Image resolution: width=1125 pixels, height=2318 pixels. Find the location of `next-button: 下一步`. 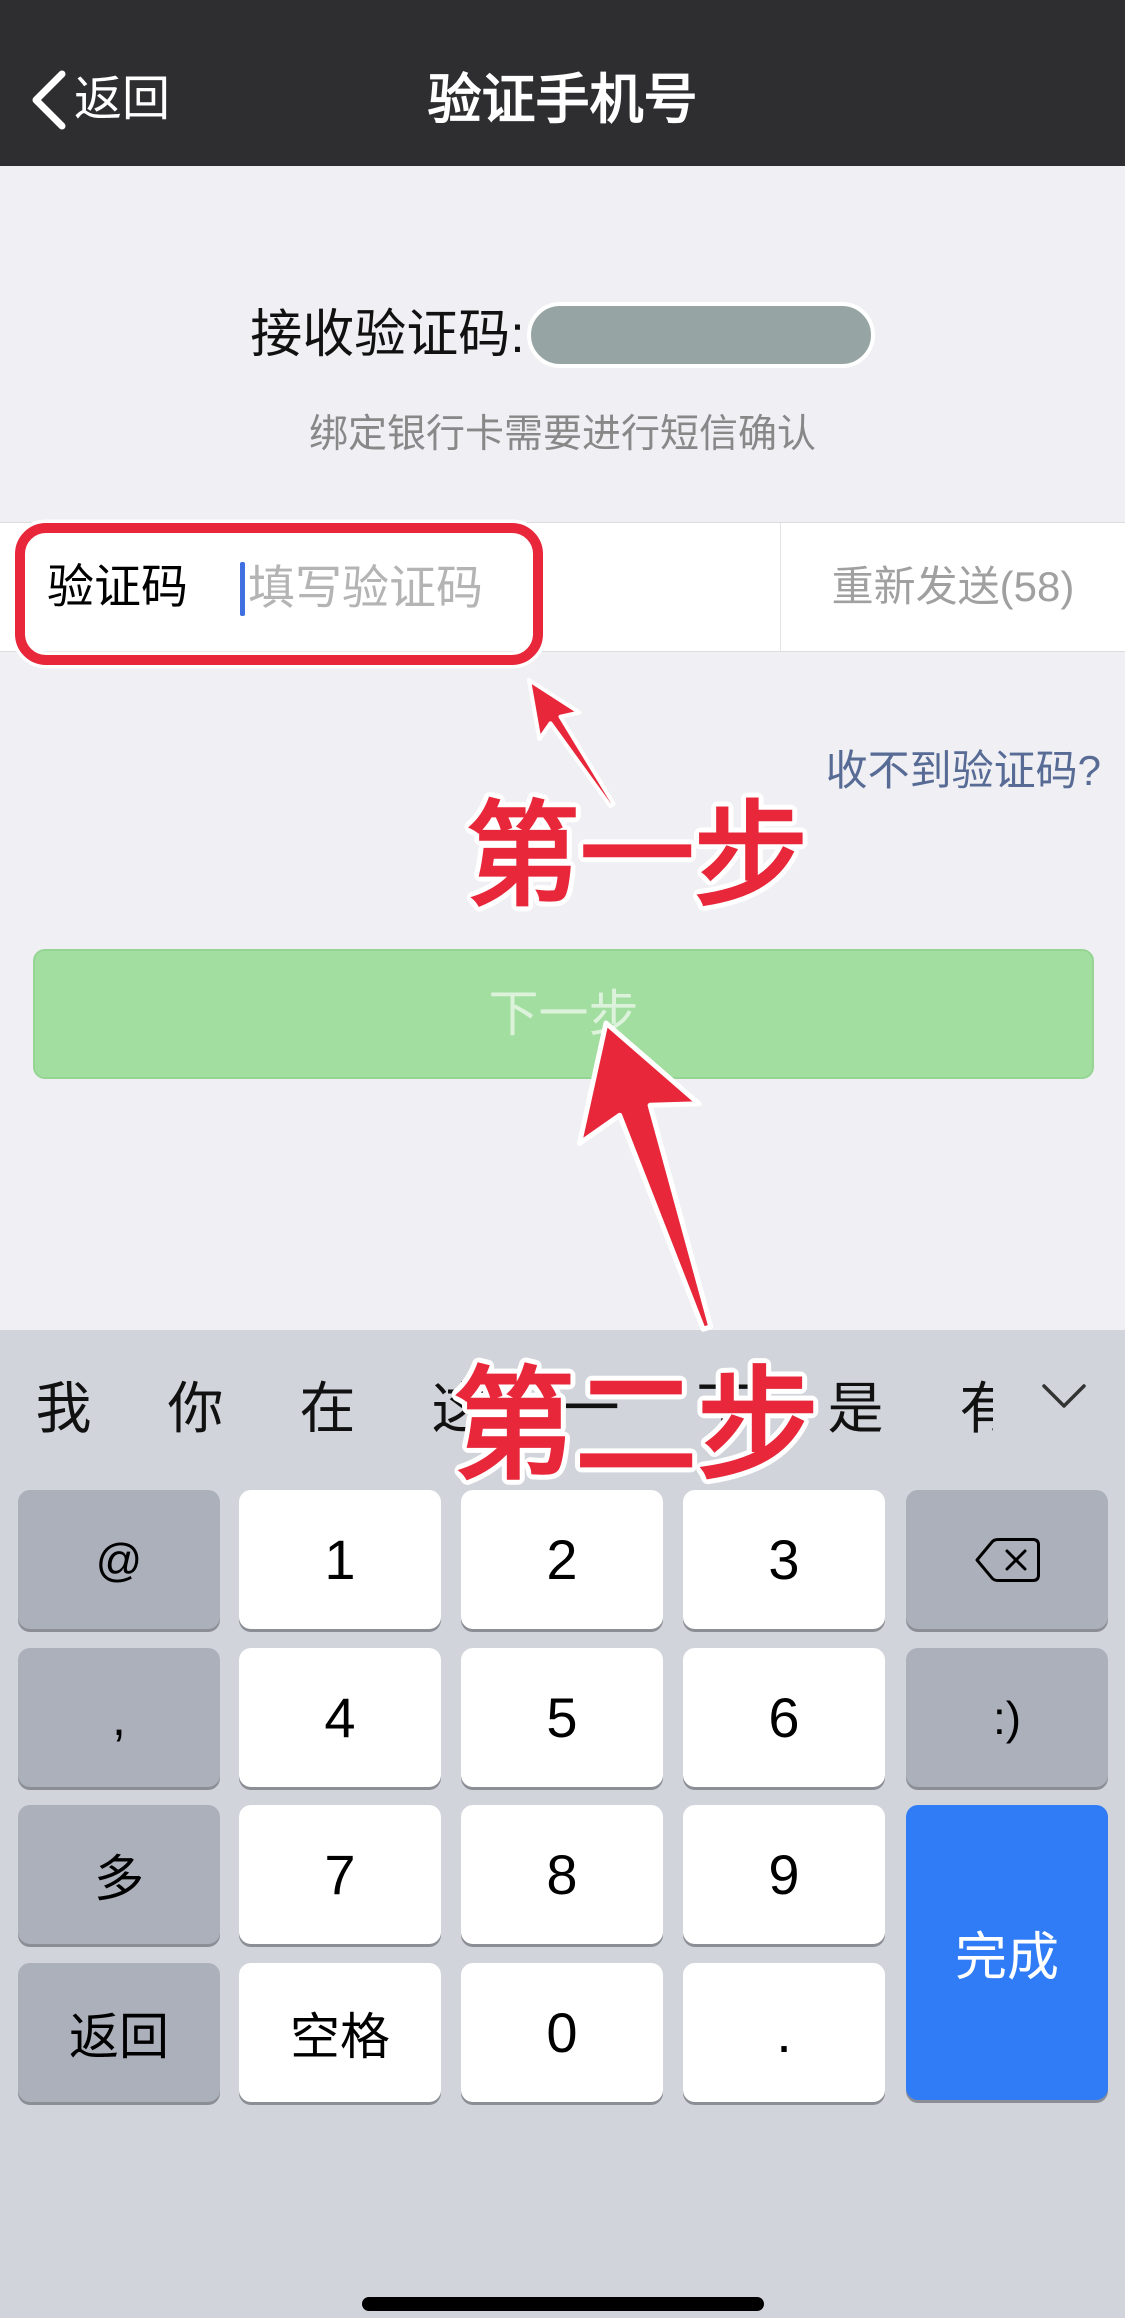

next-button: 下一步 is located at coordinates (563, 1014).